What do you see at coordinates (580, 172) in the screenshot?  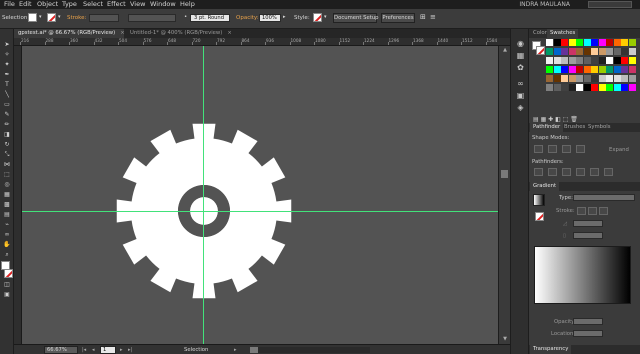 I see `crop-button` at bounding box center [580, 172].